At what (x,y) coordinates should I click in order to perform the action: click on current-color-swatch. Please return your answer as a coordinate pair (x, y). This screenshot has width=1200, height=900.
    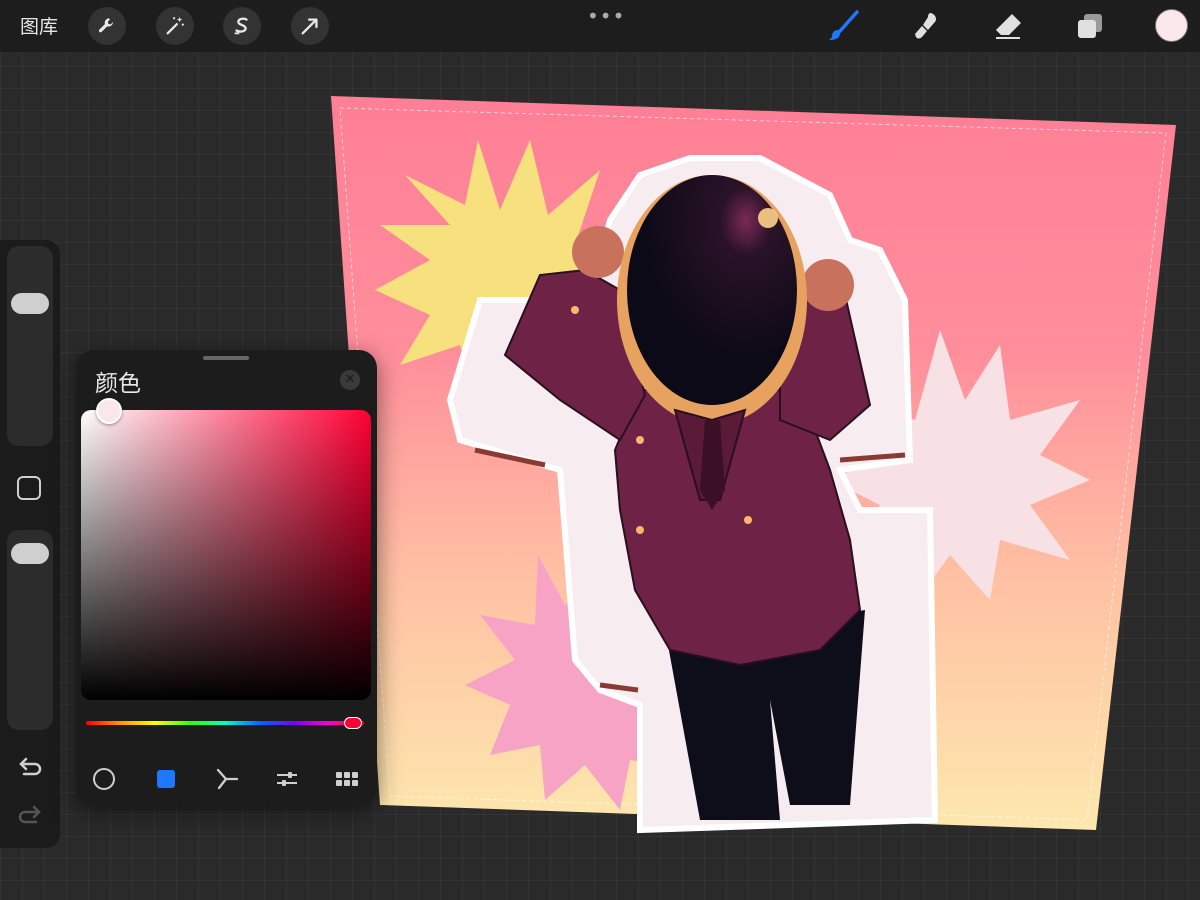
    Looking at the image, I should click on (1171, 25).